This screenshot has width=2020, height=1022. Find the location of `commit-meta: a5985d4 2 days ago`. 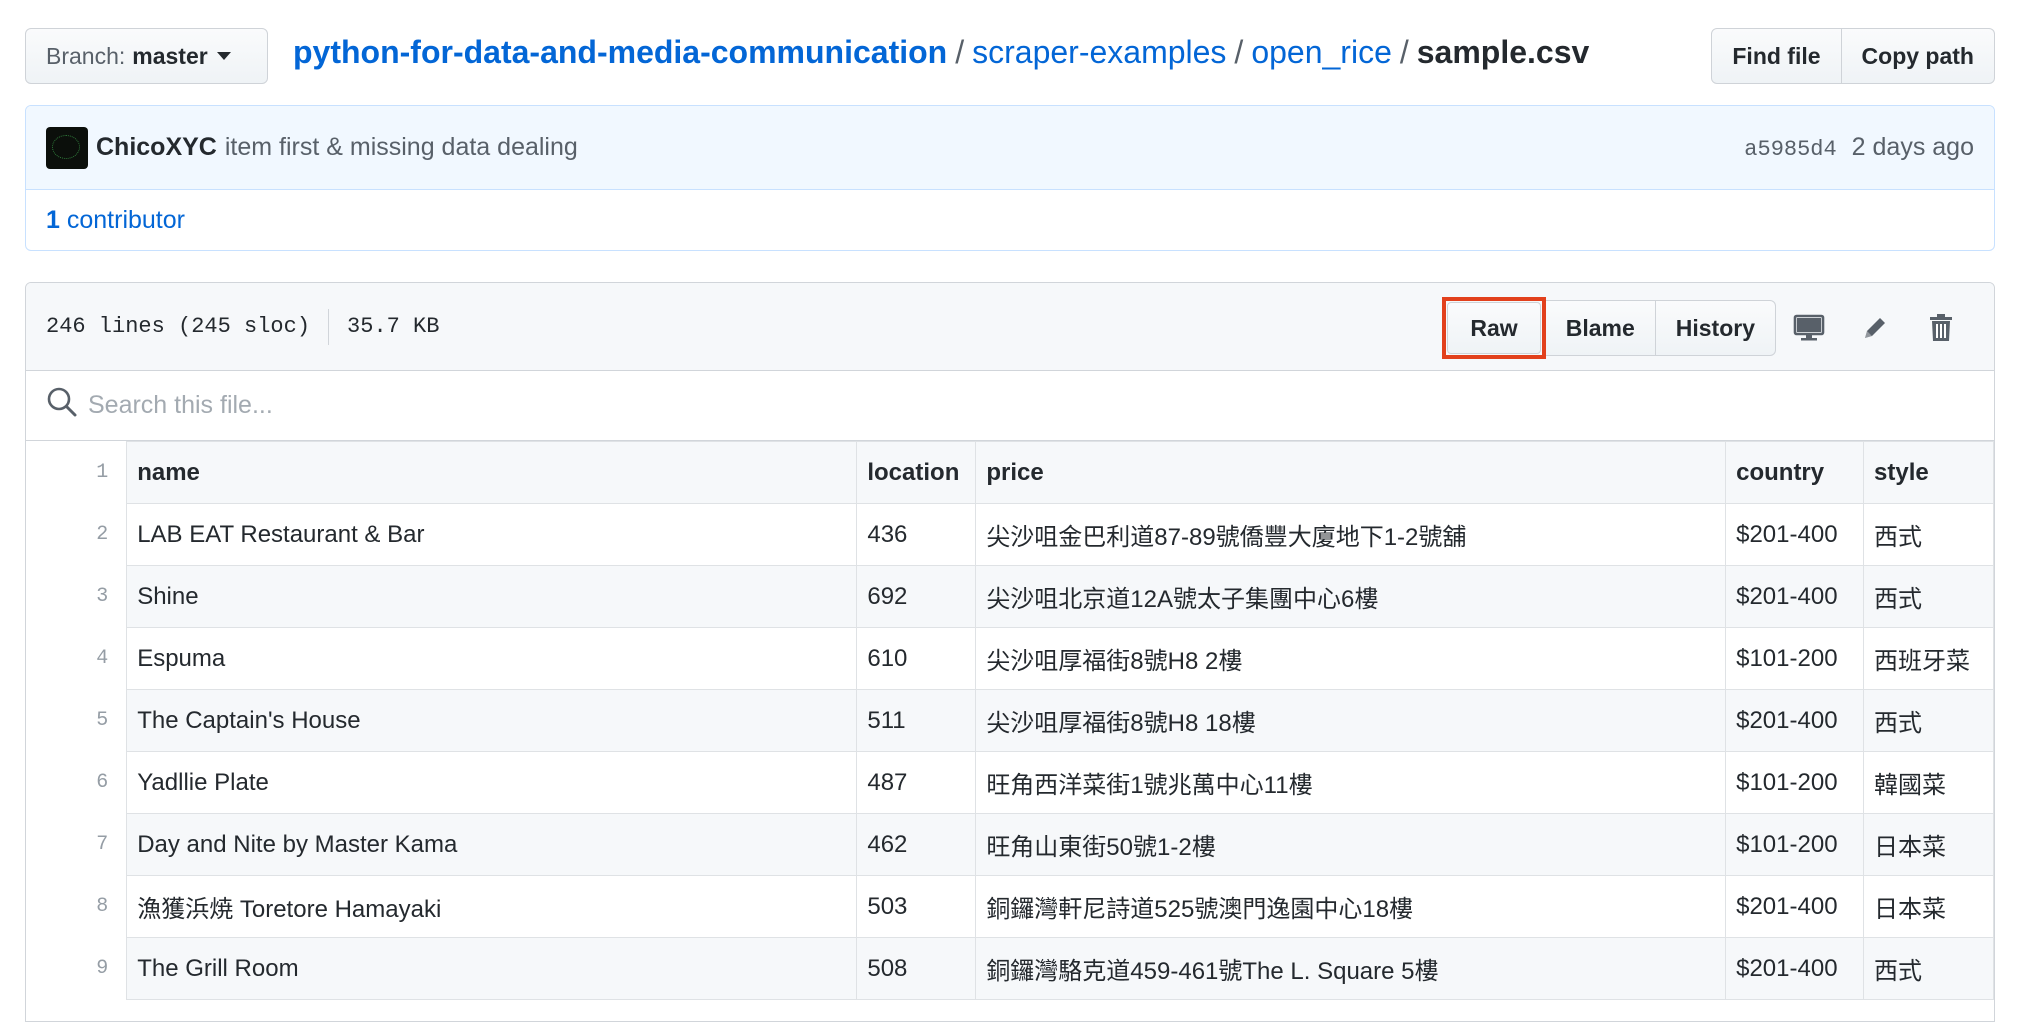

commit-meta: a5985d4 2 days ago is located at coordinates (1859, 147).